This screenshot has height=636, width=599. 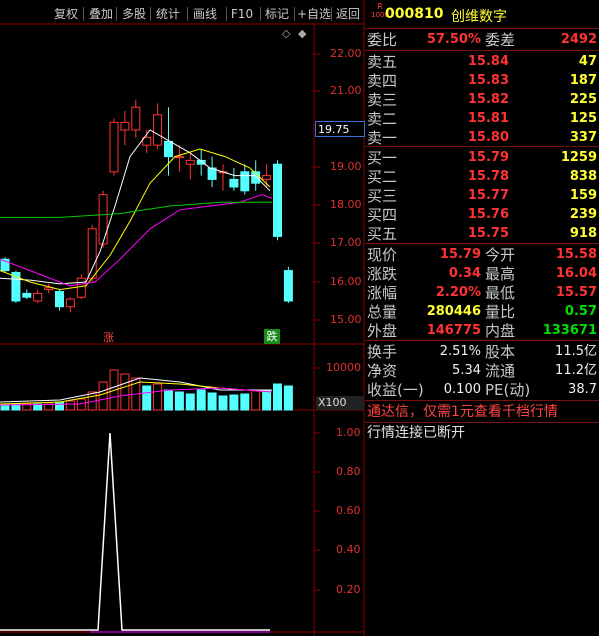 I want to click on bid-label: 买二, so click(x=382, y=177).